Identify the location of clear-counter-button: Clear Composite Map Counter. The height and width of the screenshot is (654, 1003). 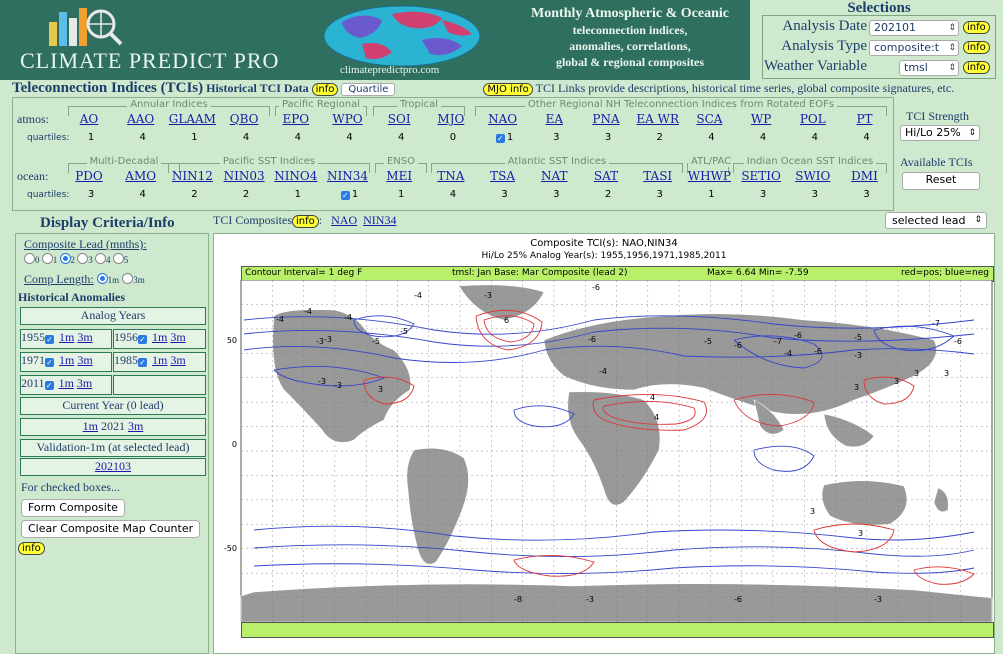
(111, 529).